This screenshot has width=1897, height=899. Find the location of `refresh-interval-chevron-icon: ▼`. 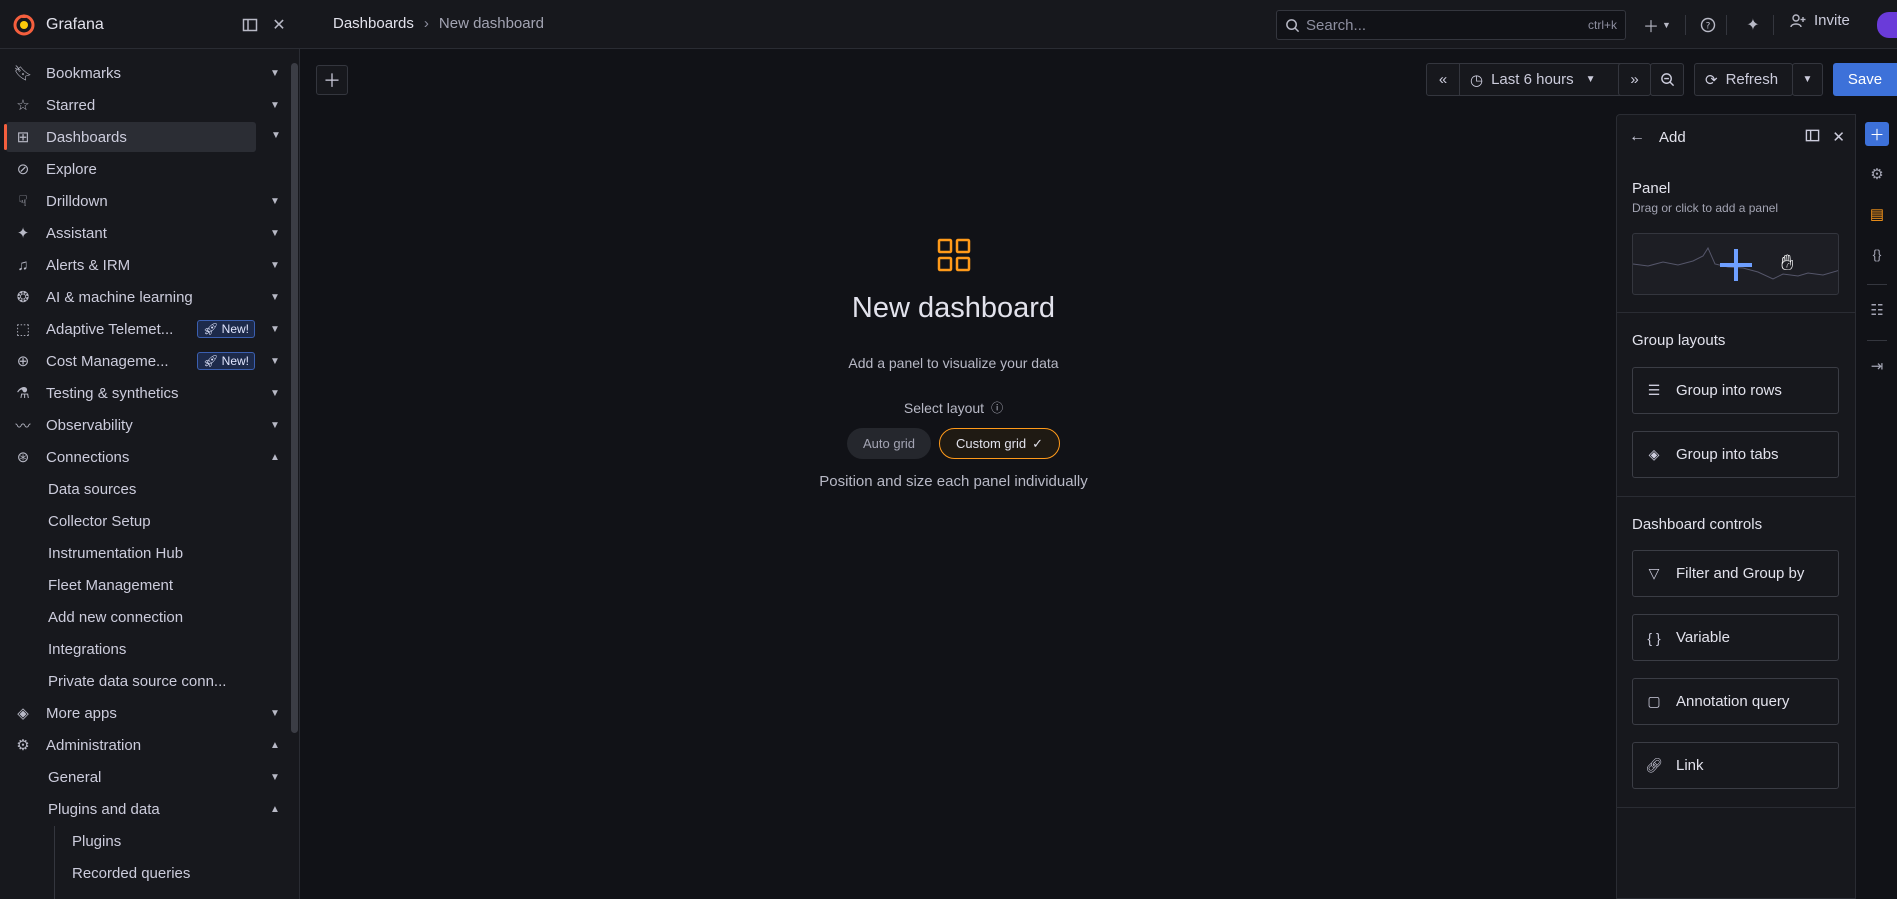

refresh-interval-chevron-icon: ▼ is located at coordinates (1807, 79).